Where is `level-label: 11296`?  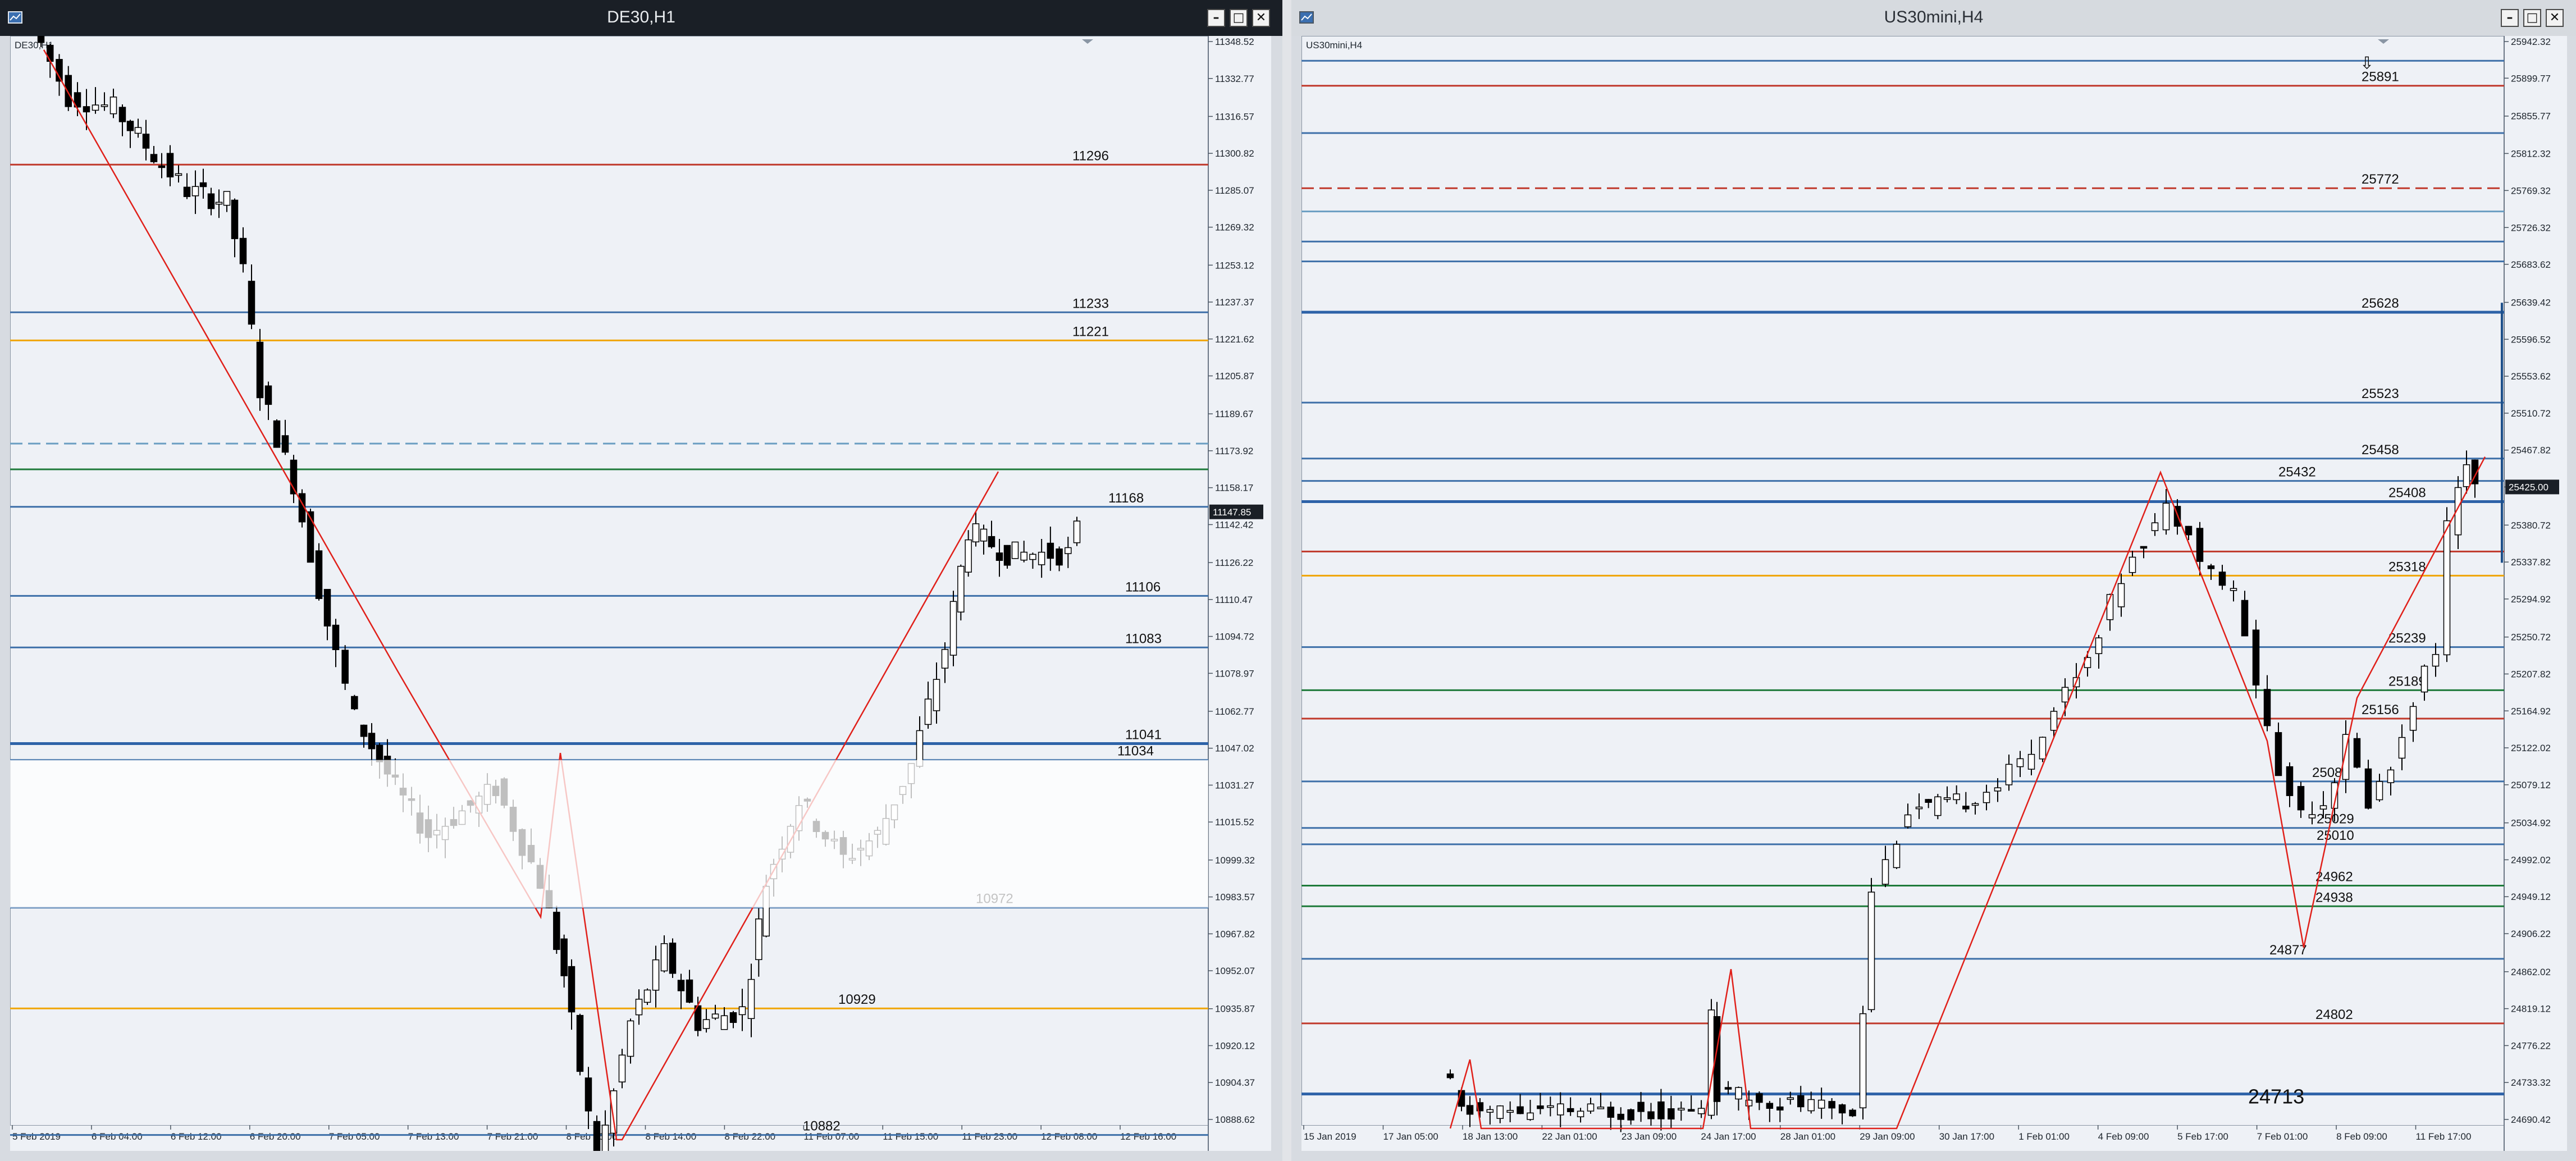 level-label: 11296 is located at coordinates (1090, 155).